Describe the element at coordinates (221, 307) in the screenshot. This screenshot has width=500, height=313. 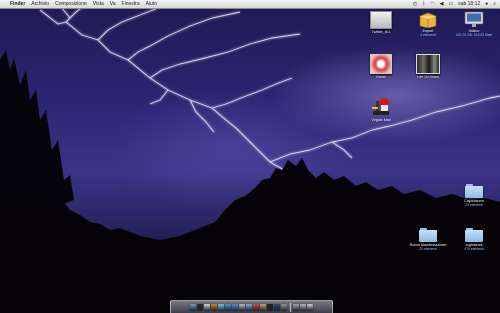
I see `dock-itunes-icon` at that location.